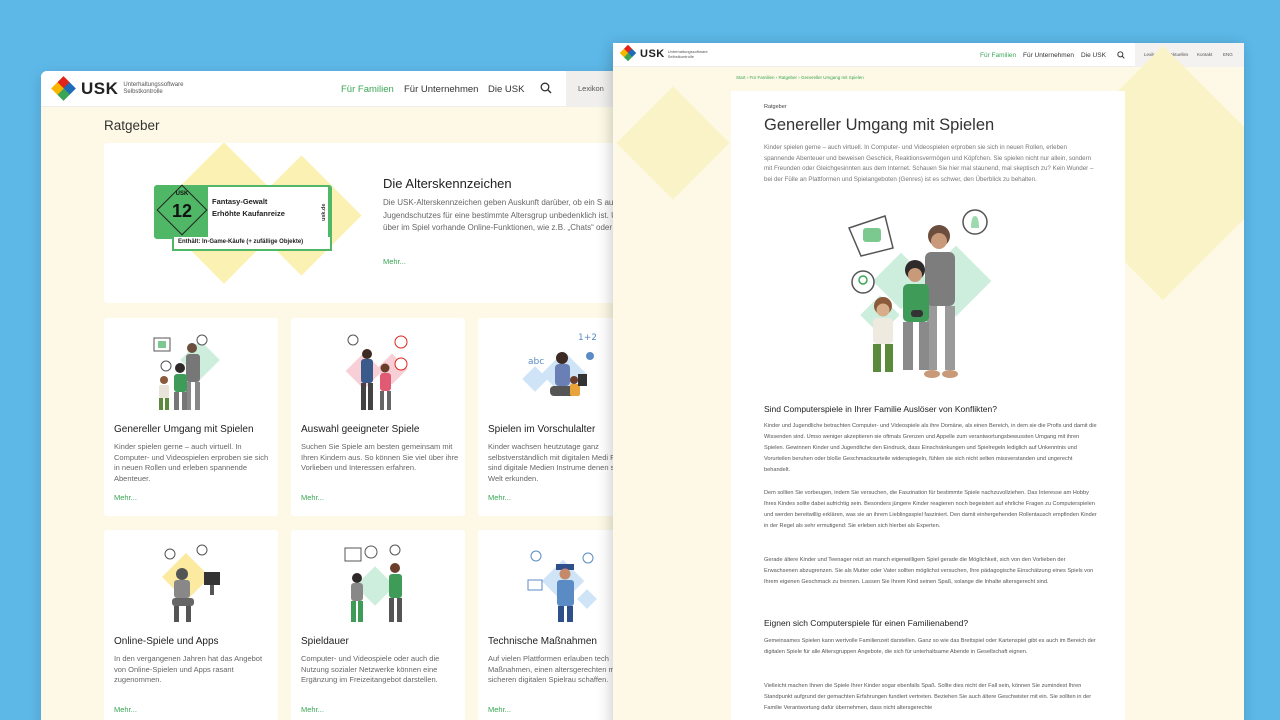  What do you see at coordinates (559, 365) in the screenshot?
I see `preschool-illustration: abc 1+2` at bounding box center [559, 365].